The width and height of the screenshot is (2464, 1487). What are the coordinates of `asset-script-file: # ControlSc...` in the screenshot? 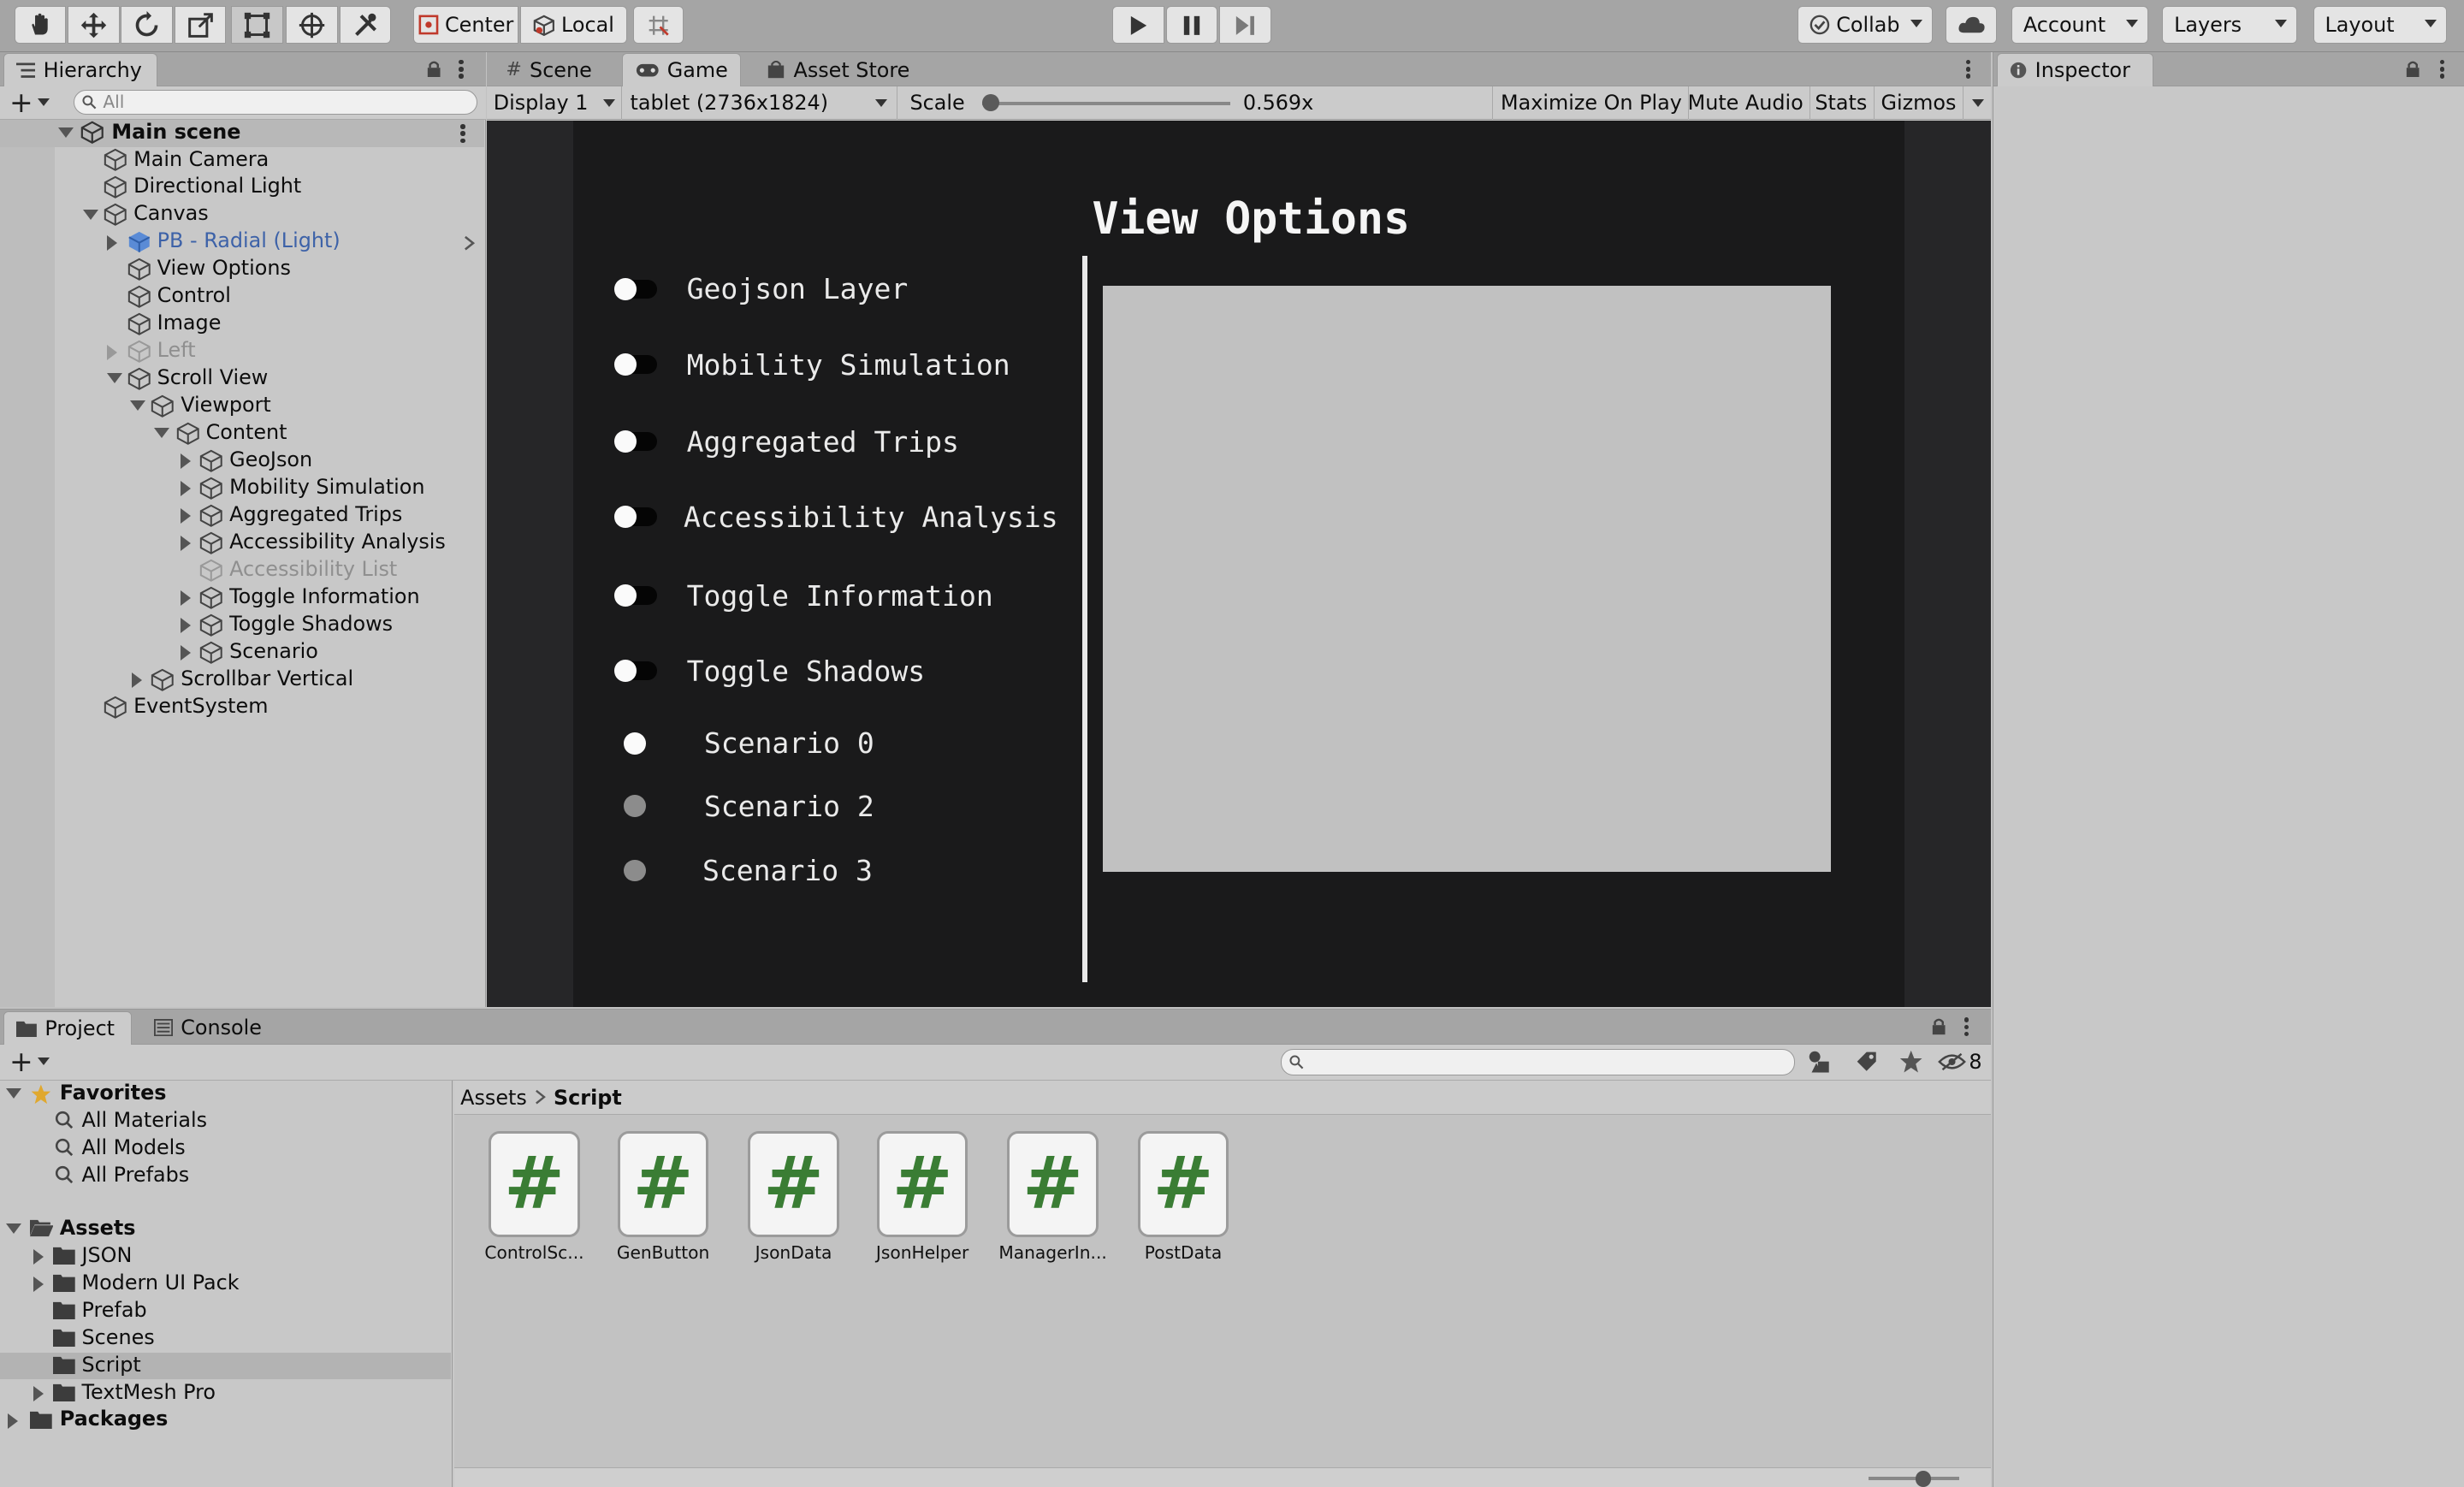 It's located at (534, 1196).